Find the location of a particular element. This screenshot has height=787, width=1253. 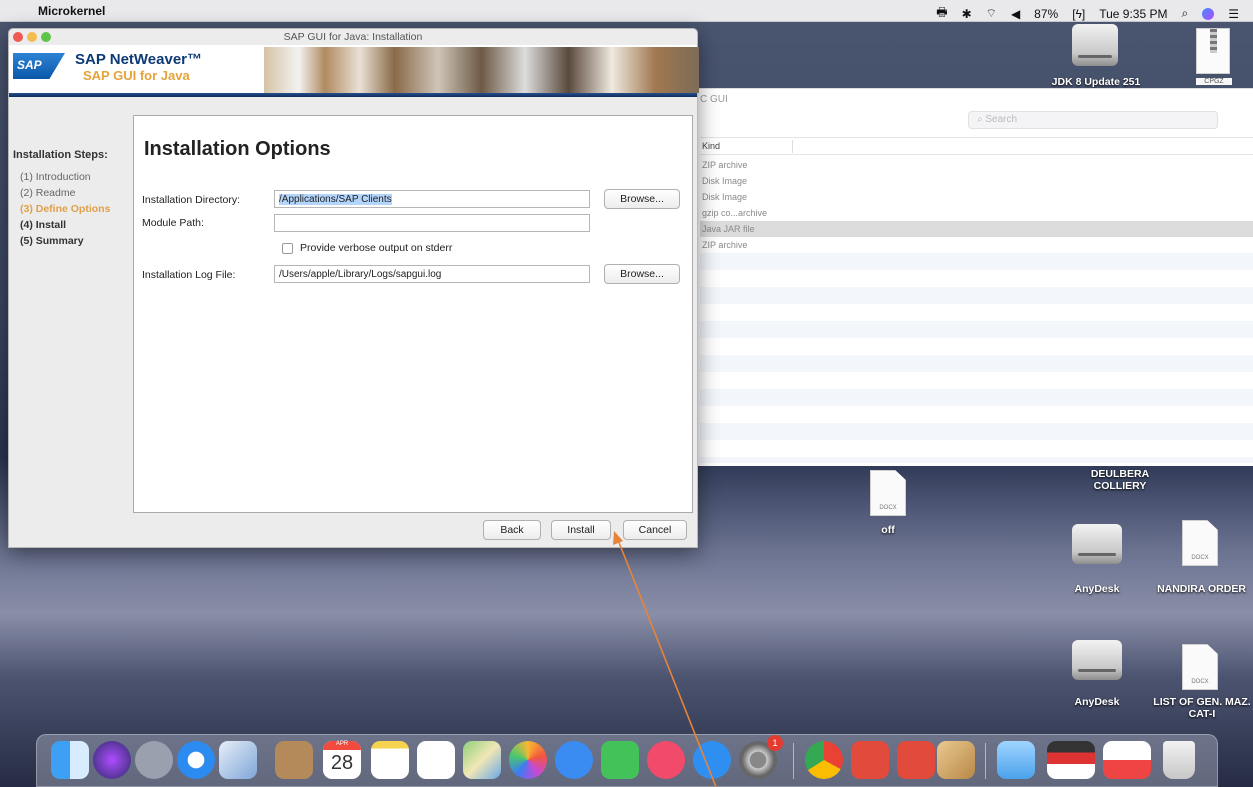

battery-percent: 87% is located at coordinates (1046, 14).